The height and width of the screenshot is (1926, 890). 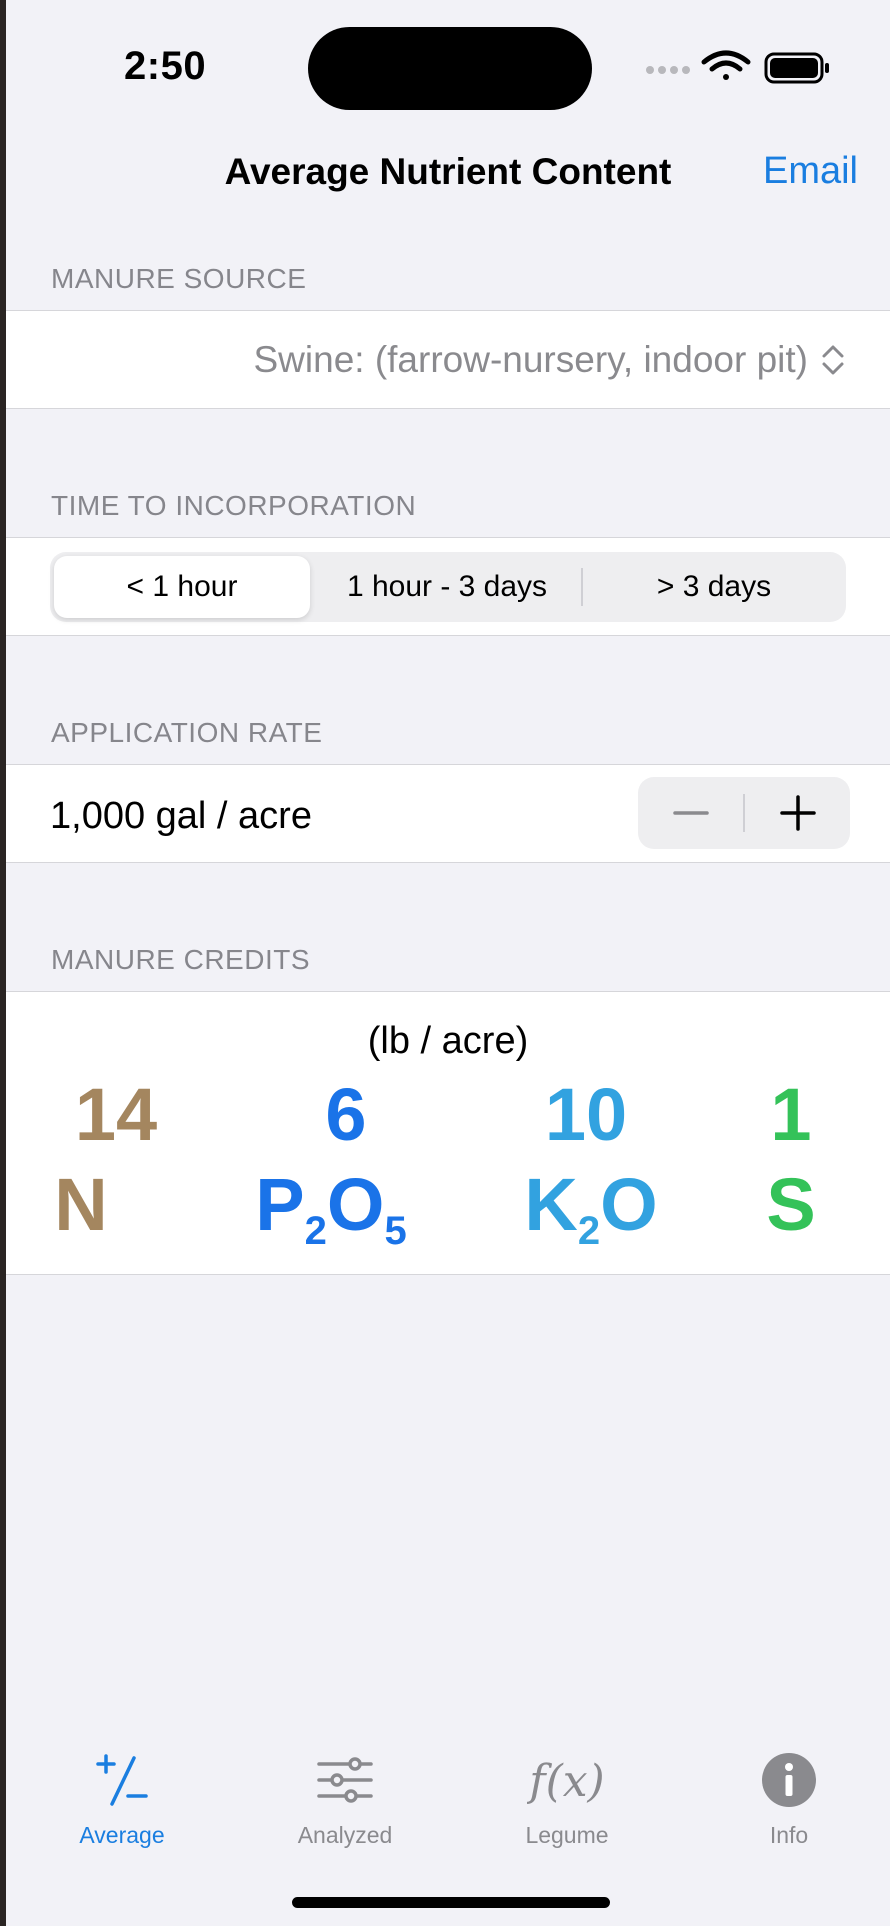 I want to click on wifi-icon, so click(x=726, y=65).